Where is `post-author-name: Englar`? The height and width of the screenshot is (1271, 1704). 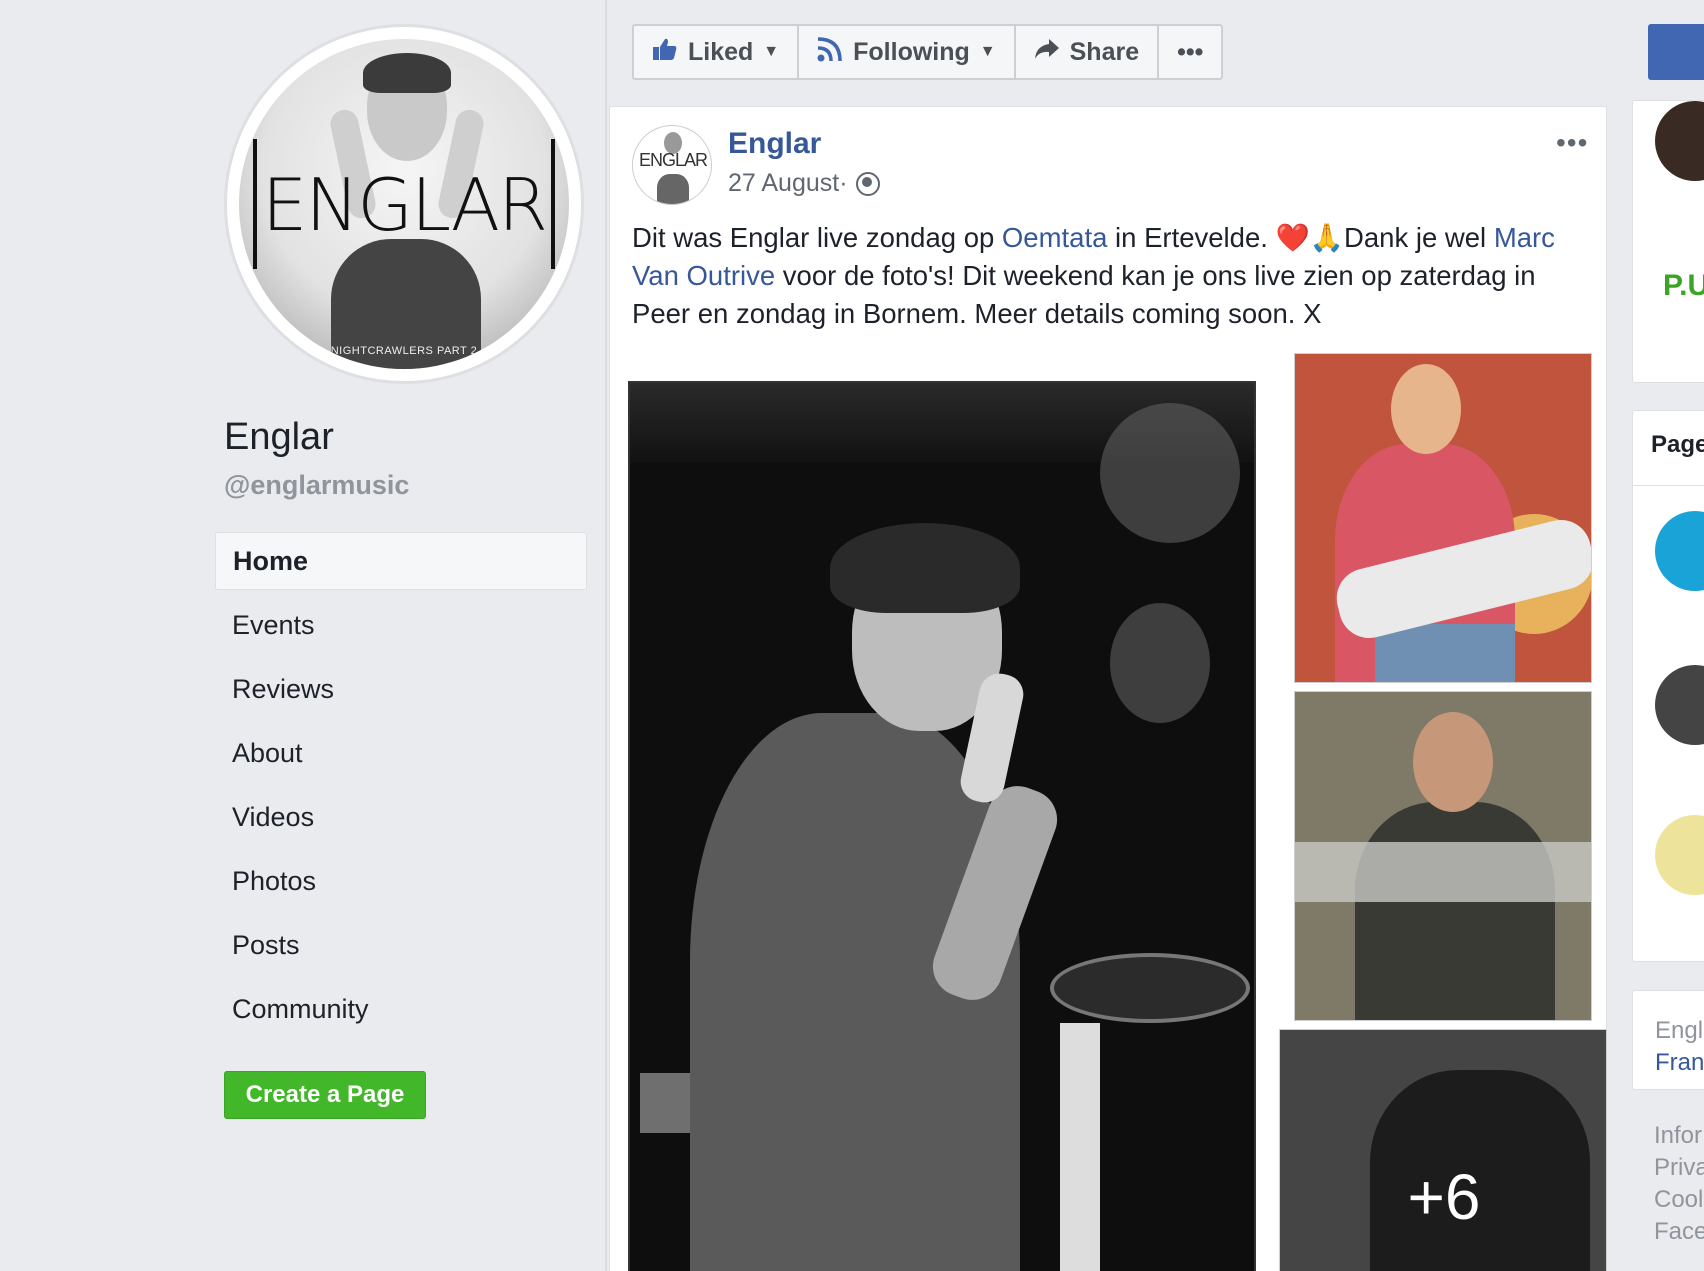
post-author-name: Englar is located at coordinates (774, 144).